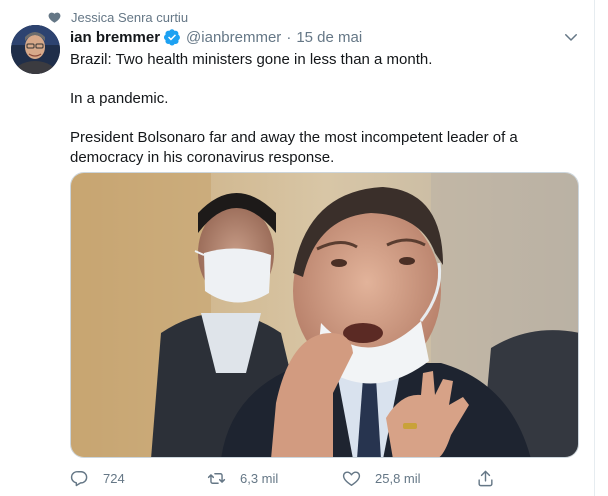  Describe the element at coordinates (54, 17) in the screenshot. I see `heart-icon` at that location.